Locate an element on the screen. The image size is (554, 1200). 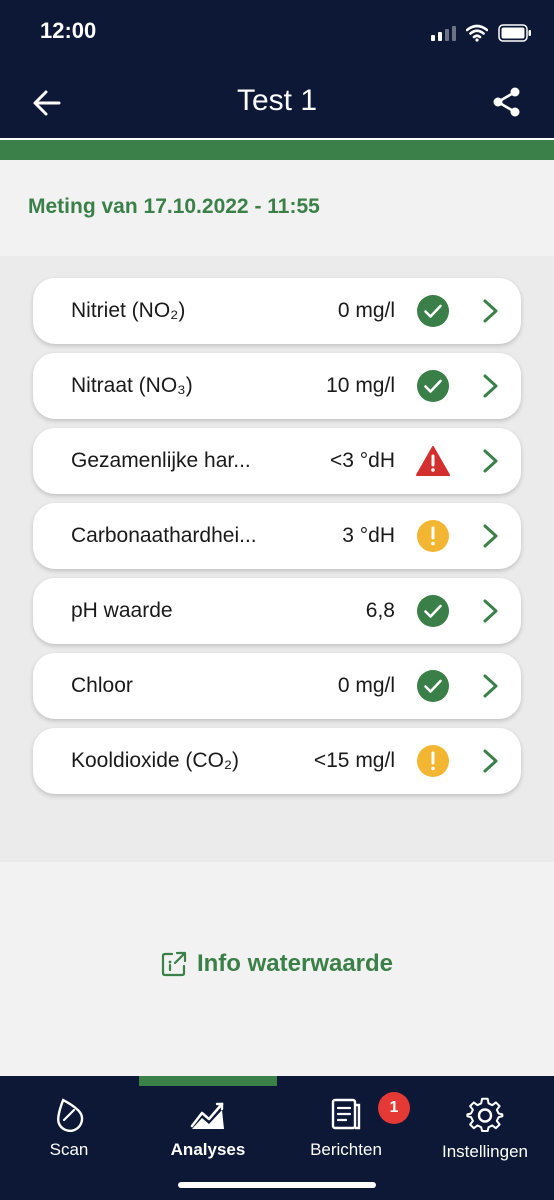
result-row: Kooldioxide (CO₂) <15 mg/l is located at coordinates (277, 761).